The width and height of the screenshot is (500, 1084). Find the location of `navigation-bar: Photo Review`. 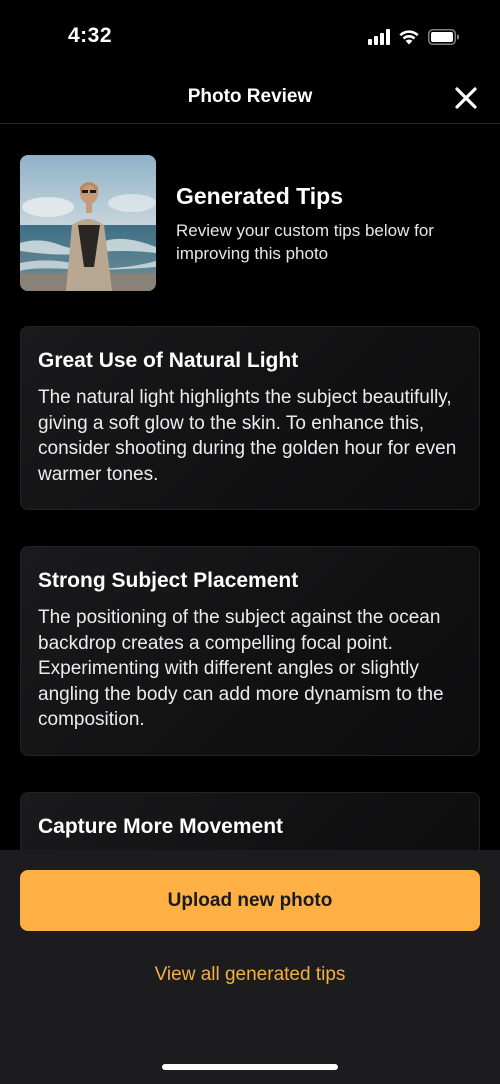

navigation-bar: Photo Review is located at coordinates (250, 100).